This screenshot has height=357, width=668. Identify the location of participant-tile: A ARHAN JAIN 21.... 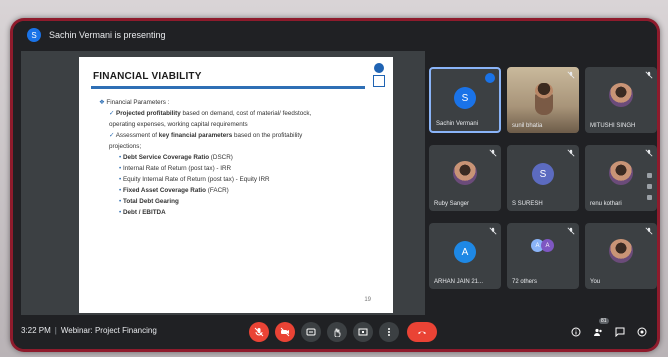
(465, 256).